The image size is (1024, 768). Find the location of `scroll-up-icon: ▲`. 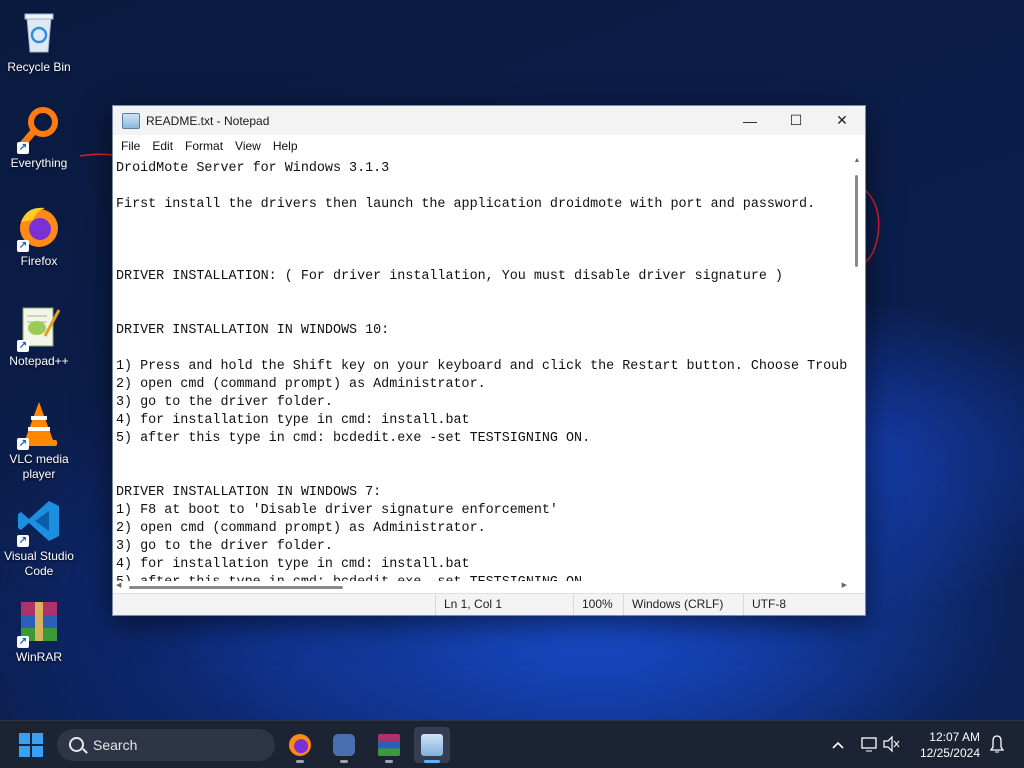

scroll-up-icon: ▲ is located at coordinates (857, 162).